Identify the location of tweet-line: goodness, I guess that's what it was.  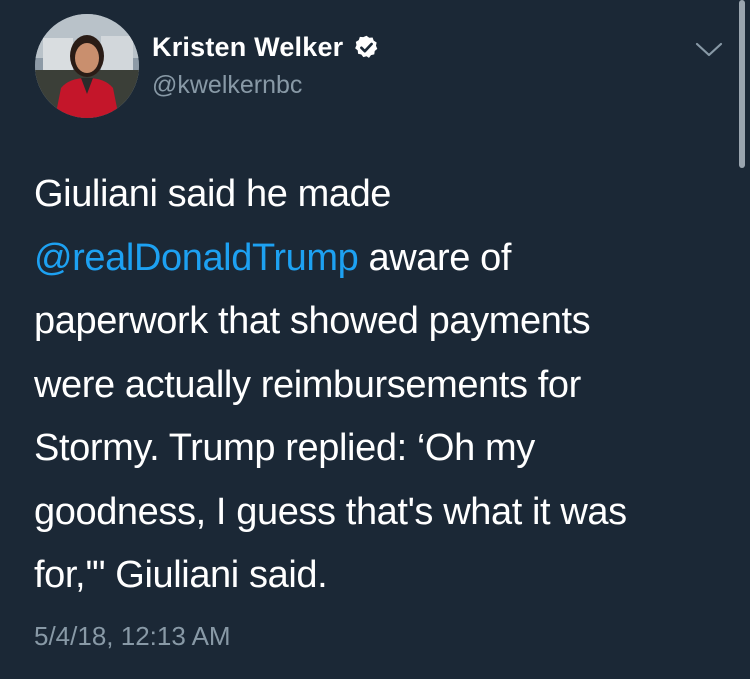
(330, 511).